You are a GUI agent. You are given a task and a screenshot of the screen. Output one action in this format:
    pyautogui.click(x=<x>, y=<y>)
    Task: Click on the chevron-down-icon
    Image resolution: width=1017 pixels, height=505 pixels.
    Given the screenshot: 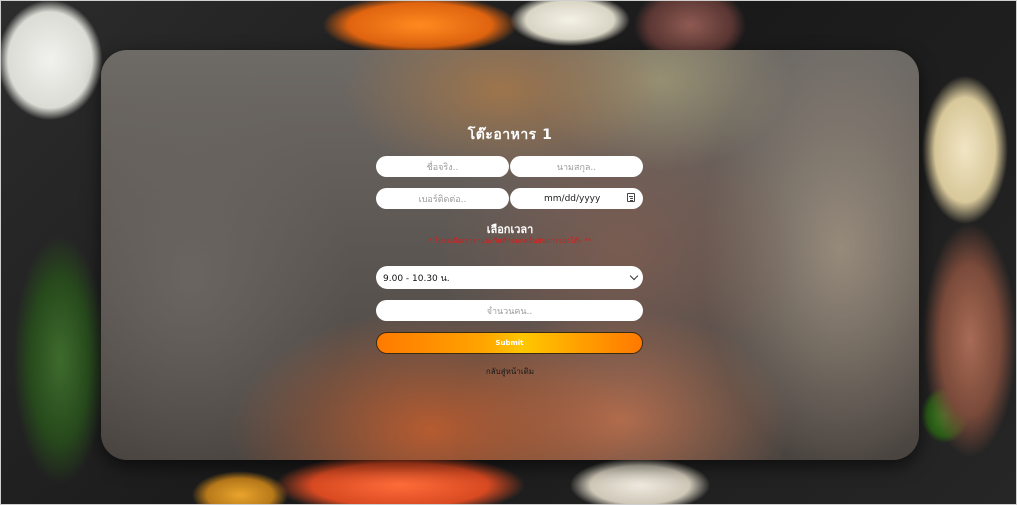 What is the action you would take?
    pyautogui.click(x=634, y=276)
    